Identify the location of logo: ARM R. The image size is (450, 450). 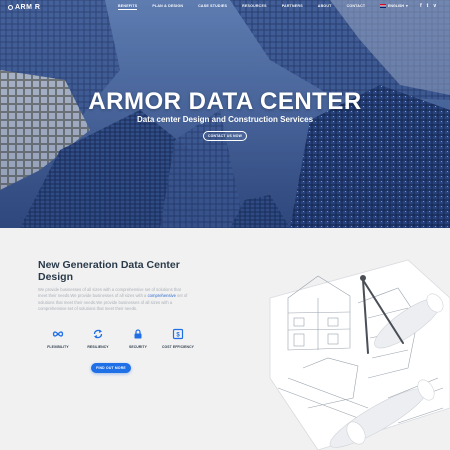
(24, 7).